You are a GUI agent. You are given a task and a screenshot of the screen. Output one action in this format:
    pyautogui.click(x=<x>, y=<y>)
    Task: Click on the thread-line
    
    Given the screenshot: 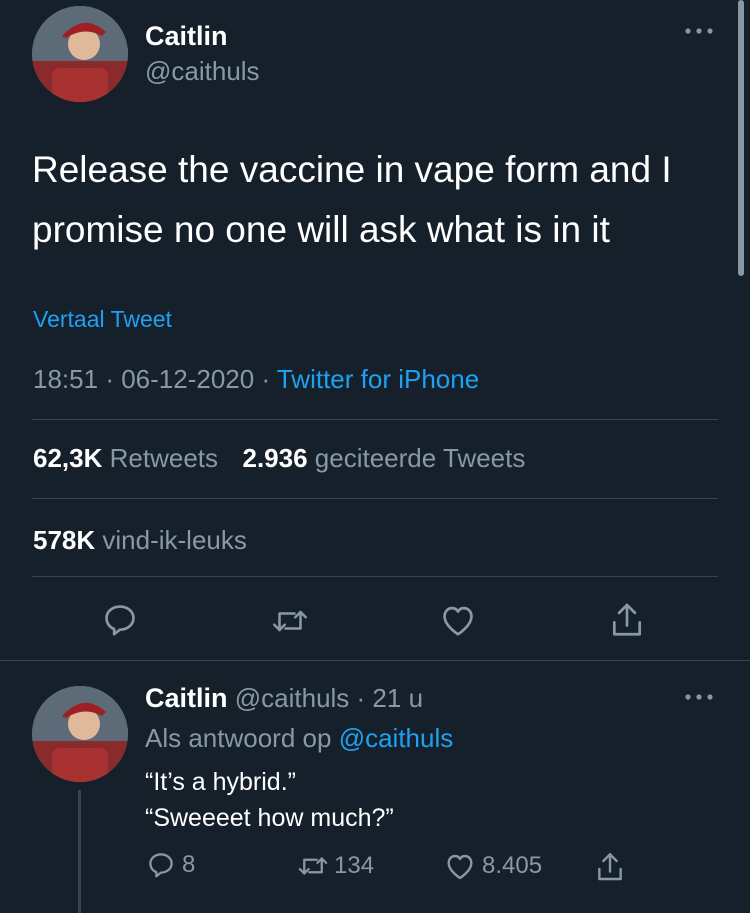 What is the action you would take?
    pyautogui.click(x=79, y=851)
    